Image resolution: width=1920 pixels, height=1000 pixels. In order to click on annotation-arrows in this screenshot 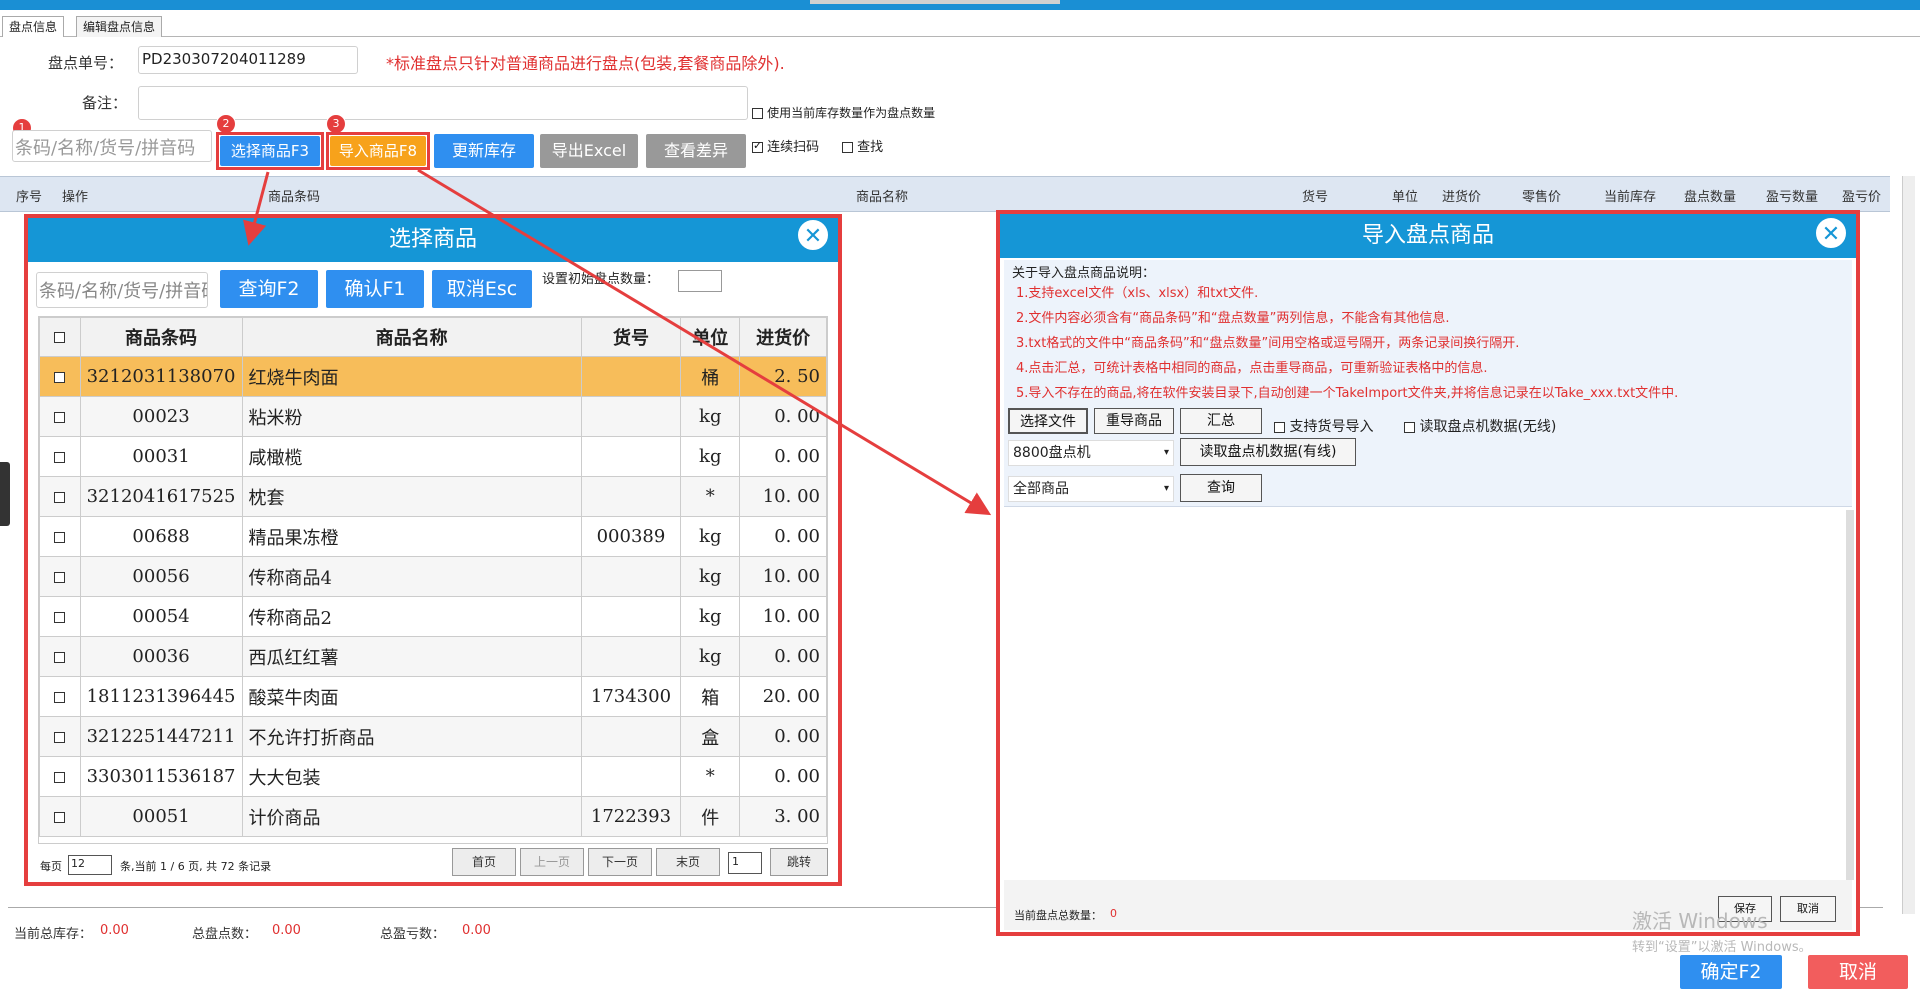, I will do `click(617, 342)`.